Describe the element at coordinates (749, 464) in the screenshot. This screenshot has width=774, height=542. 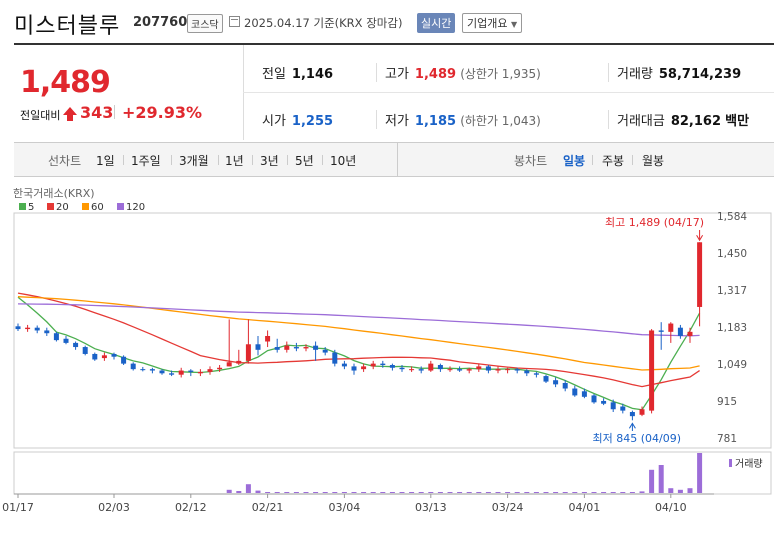
I see `volume-legend-label: 거래량` at that location.